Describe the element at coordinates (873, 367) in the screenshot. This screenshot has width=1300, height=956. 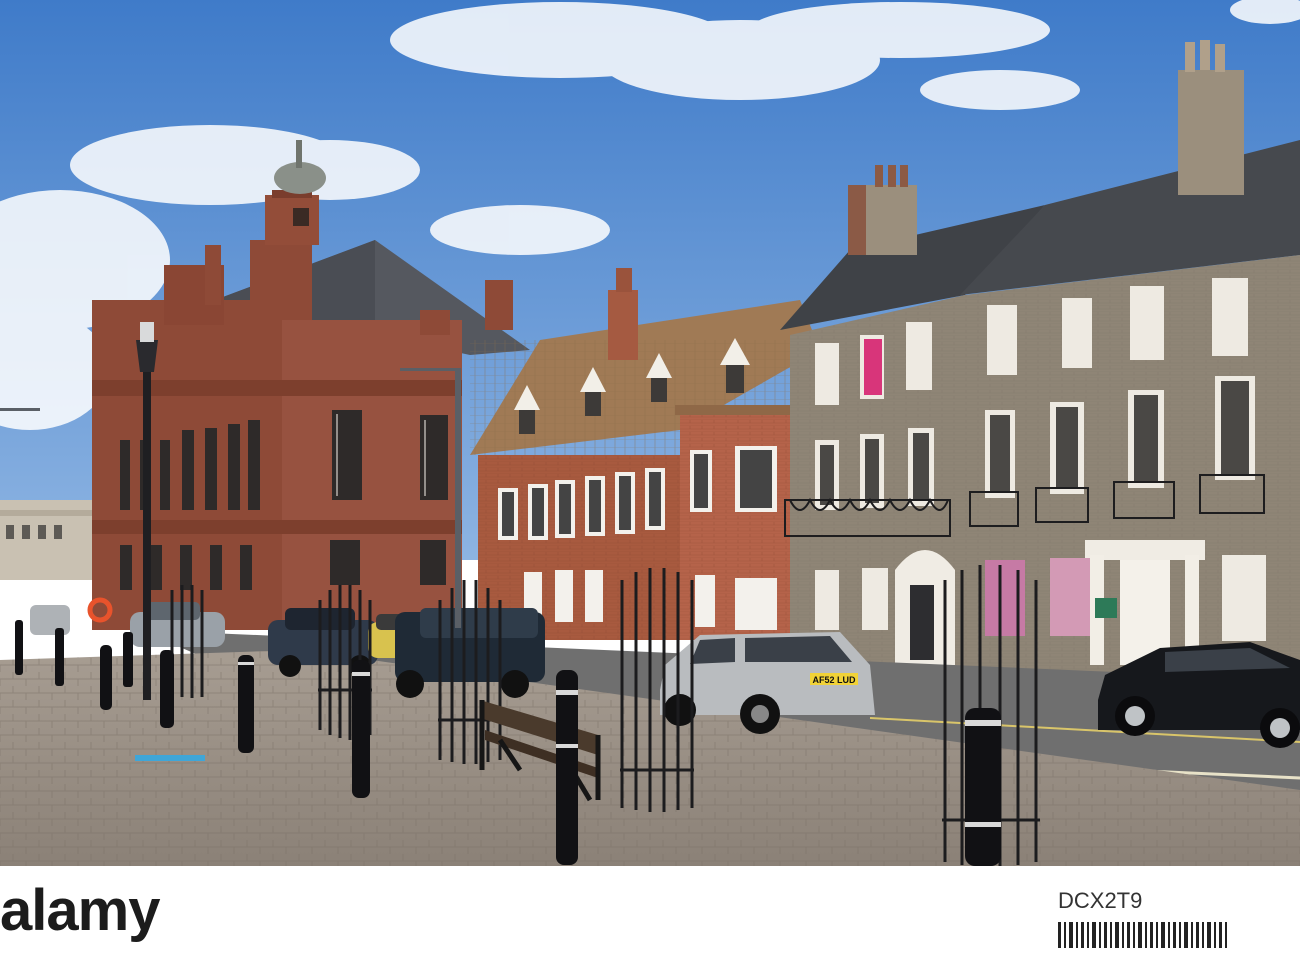
I see `pink-curtain-window` at that location.